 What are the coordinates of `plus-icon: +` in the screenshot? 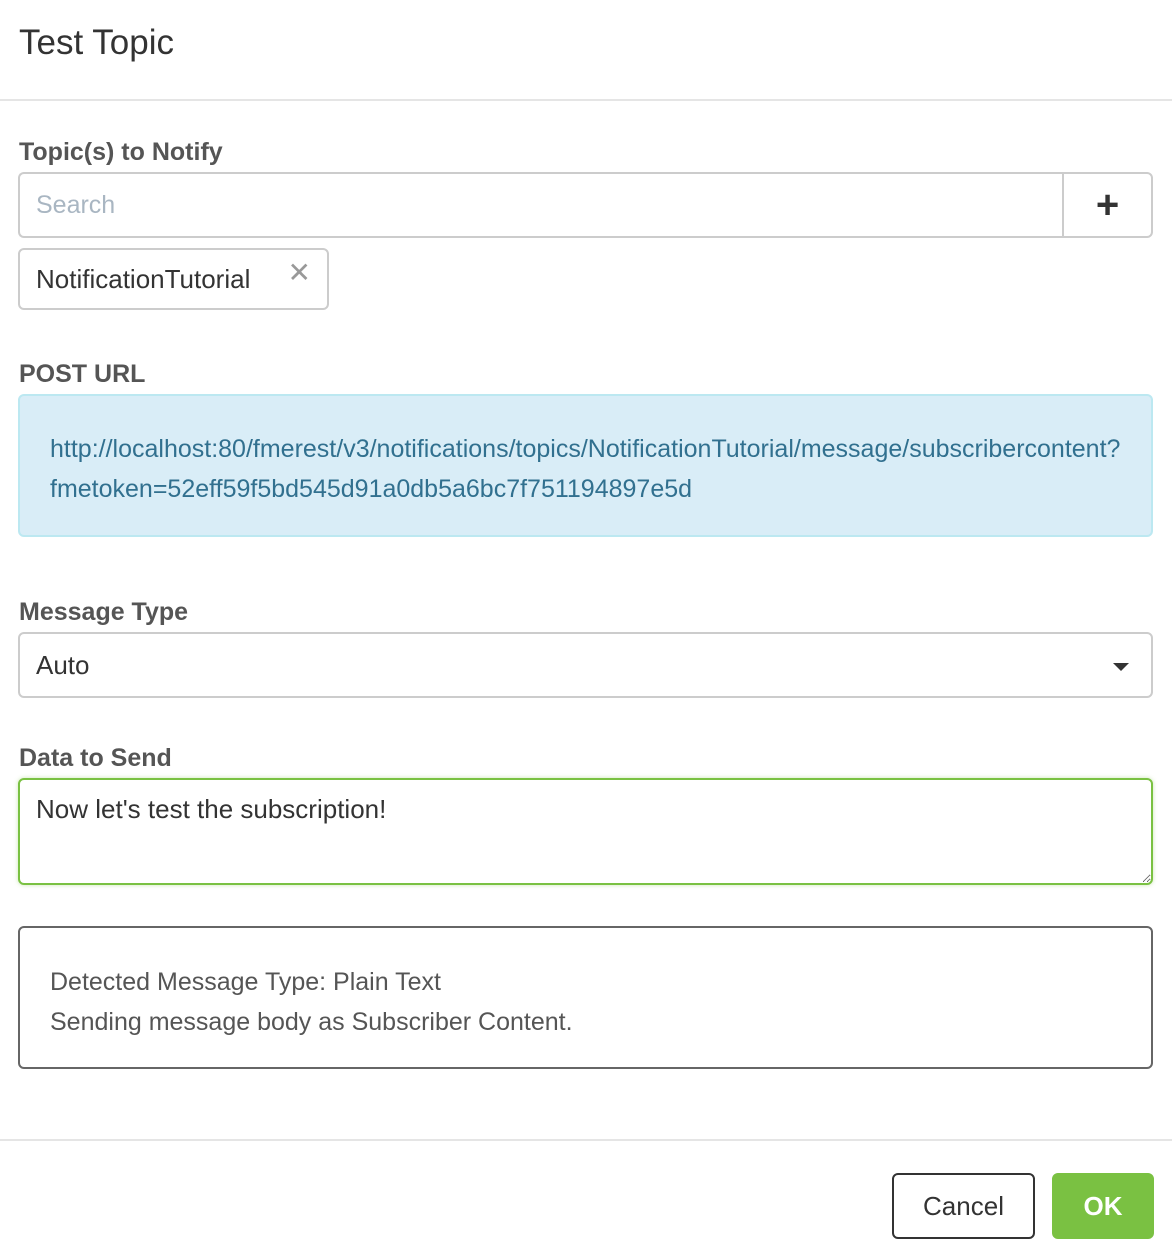 It's located at (1107, 204).